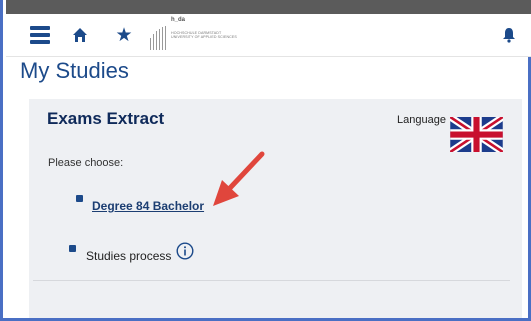 Image resolution: width=531 pixels, height=321 pixels. I want to click on top-bar, so click(268, 7).